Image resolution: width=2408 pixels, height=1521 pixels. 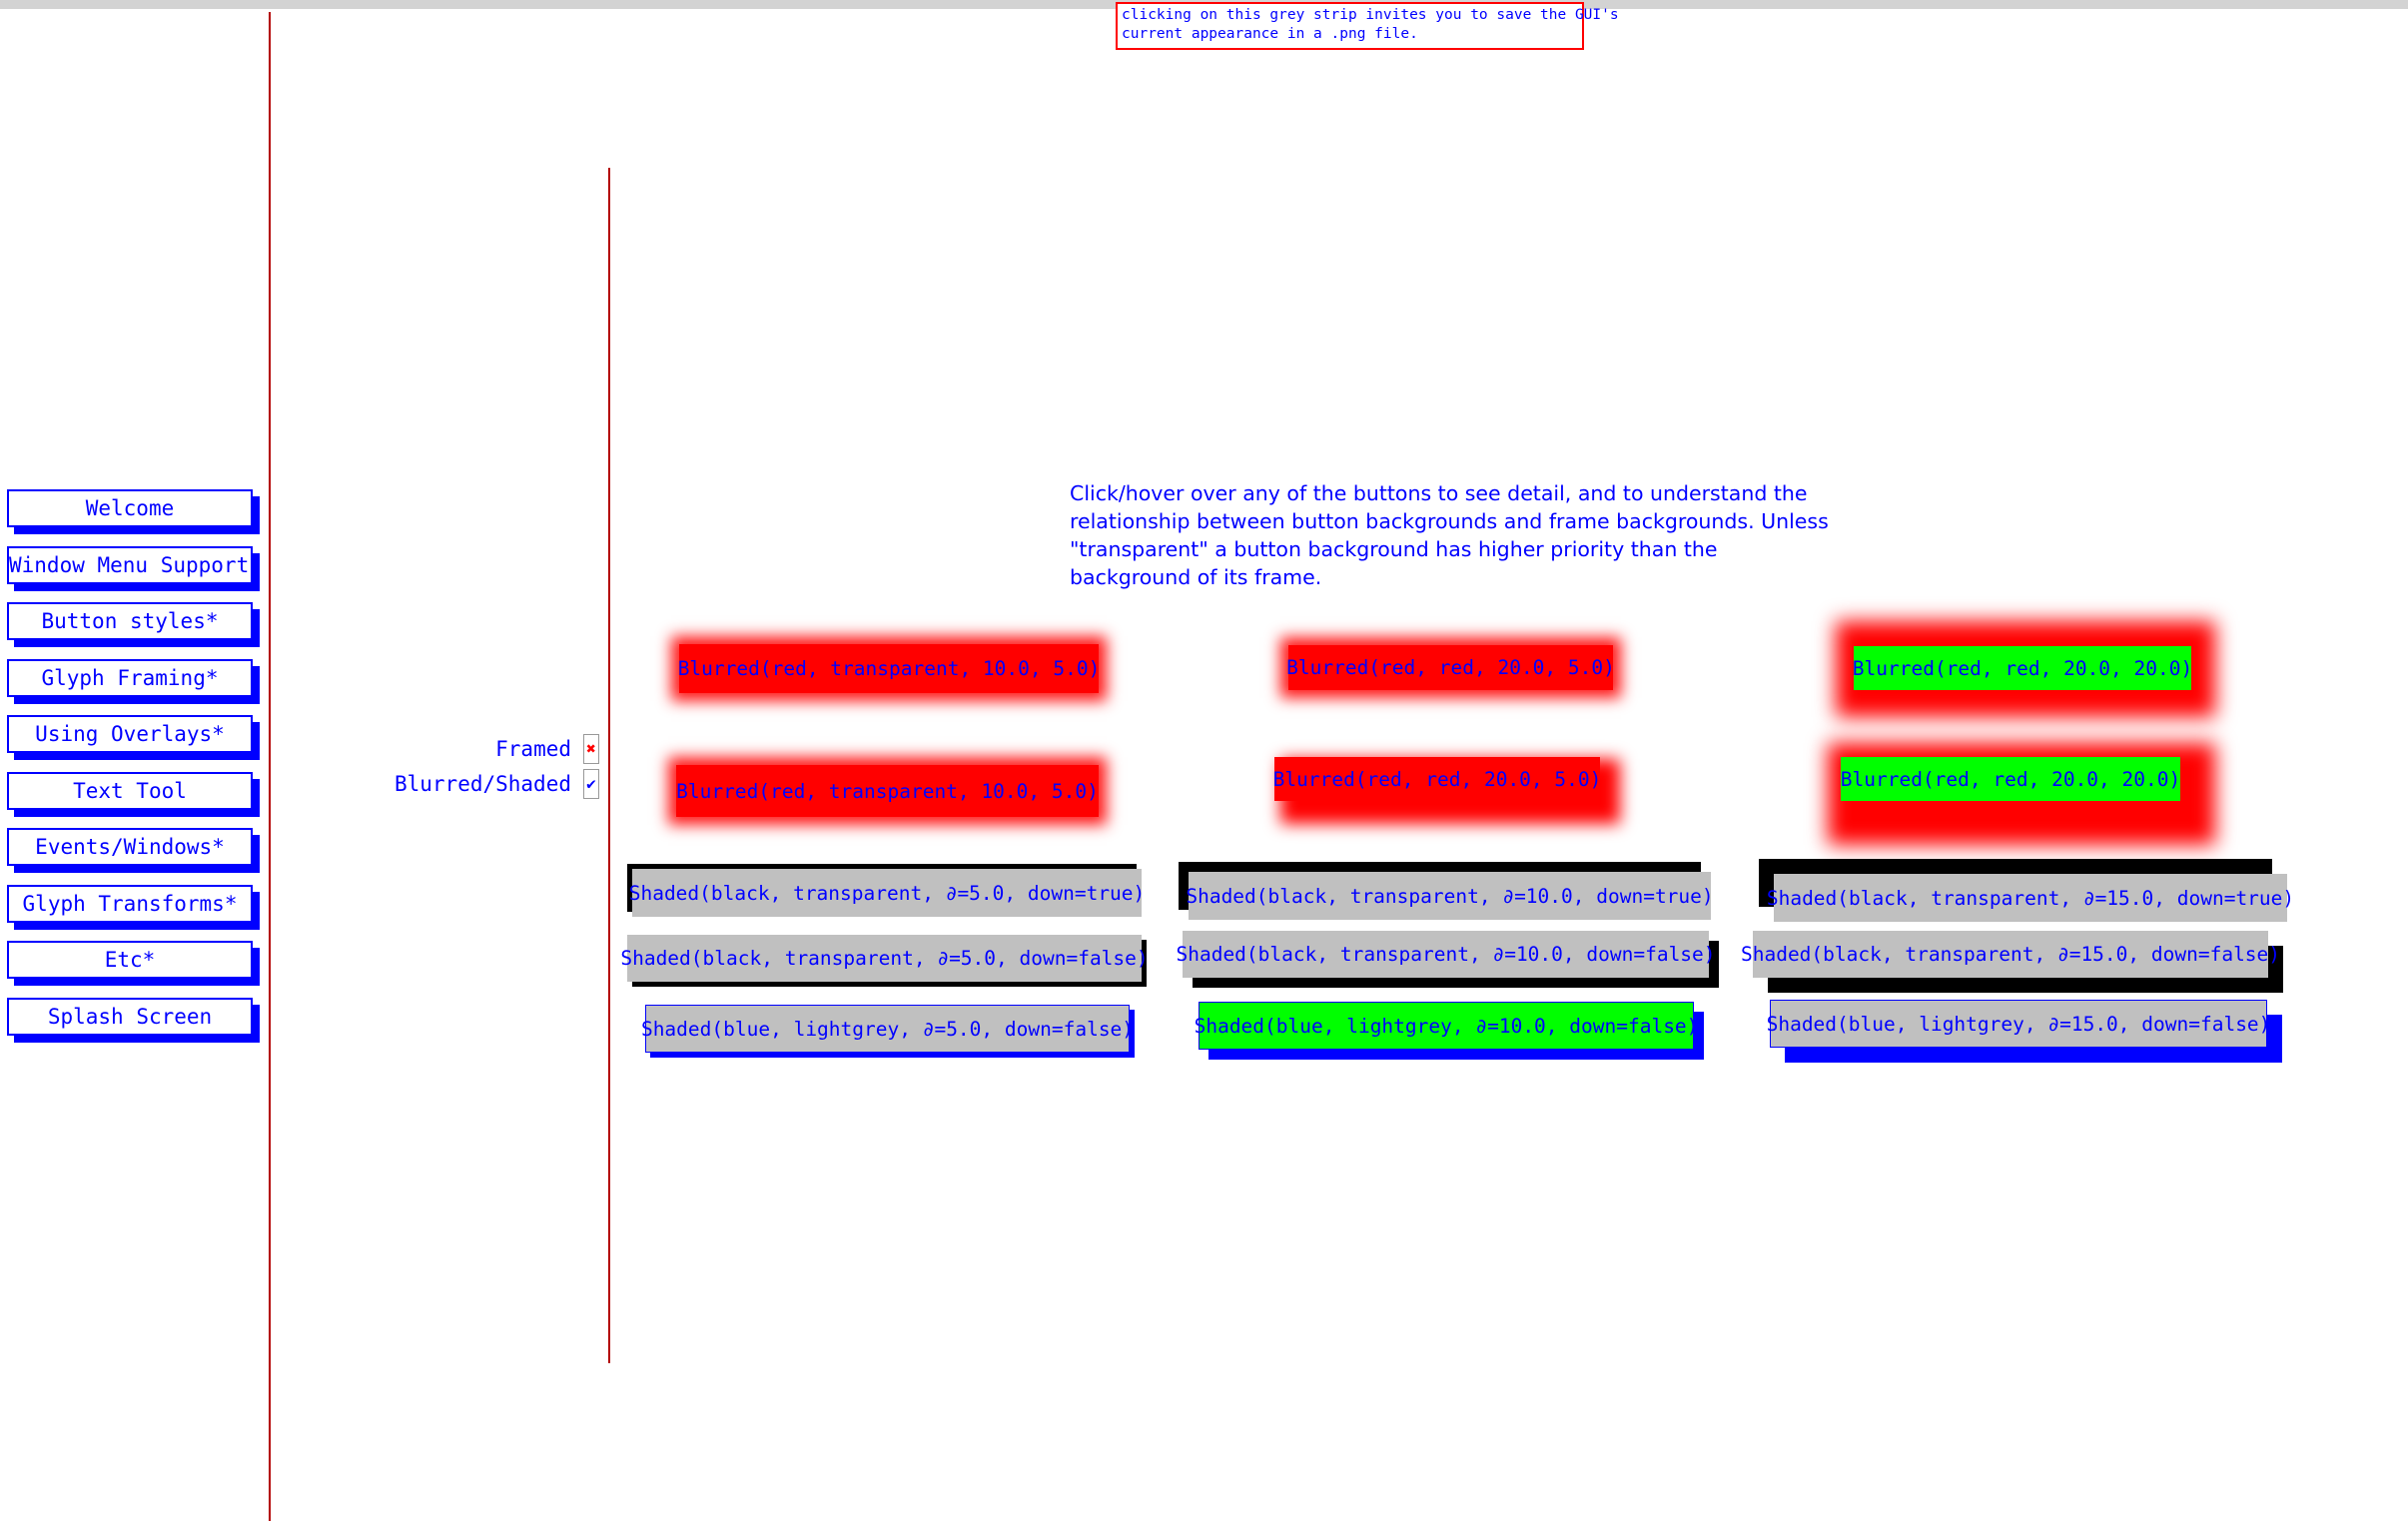 I want to click on cross-icon: ✖, so click(x=591, y=748).